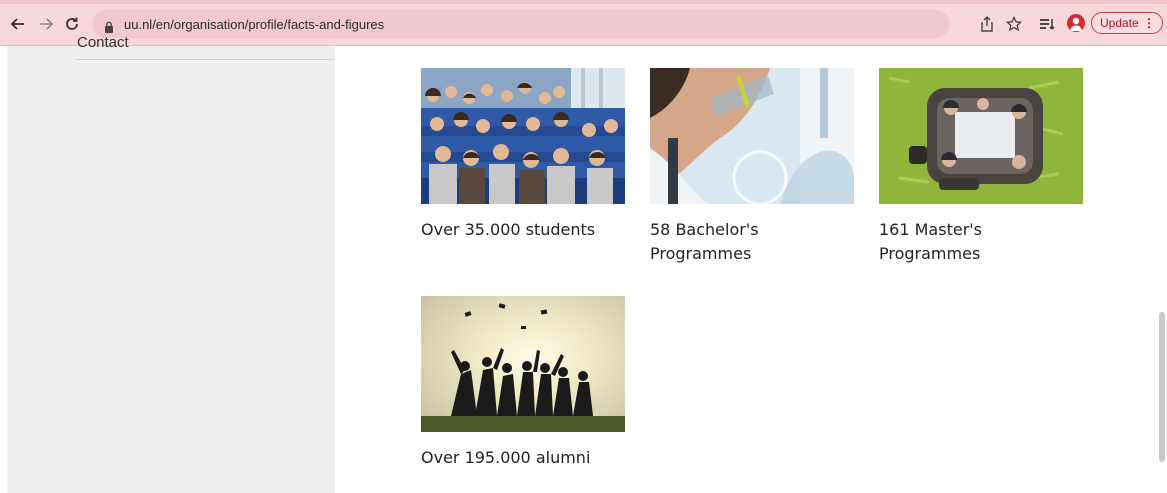 Image resolution: width=1167 pixels, height=493 pixels. What do you see at coordinates (930, 241) in the screenshot?
I see `fact-caption: 161 Master's Programmes` at bounding box center [930, 241].